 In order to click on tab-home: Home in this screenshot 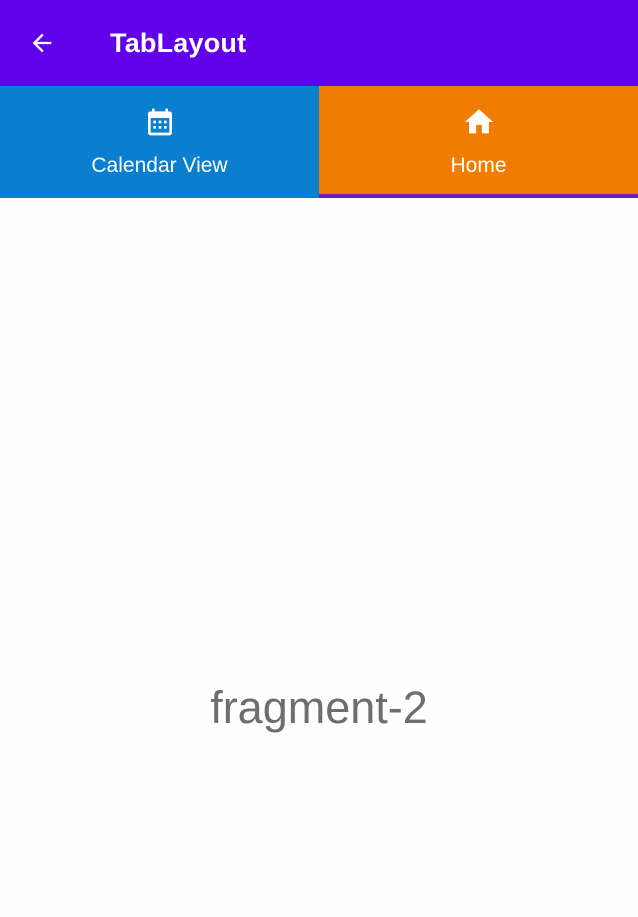, I will do `click(478, 142)`.